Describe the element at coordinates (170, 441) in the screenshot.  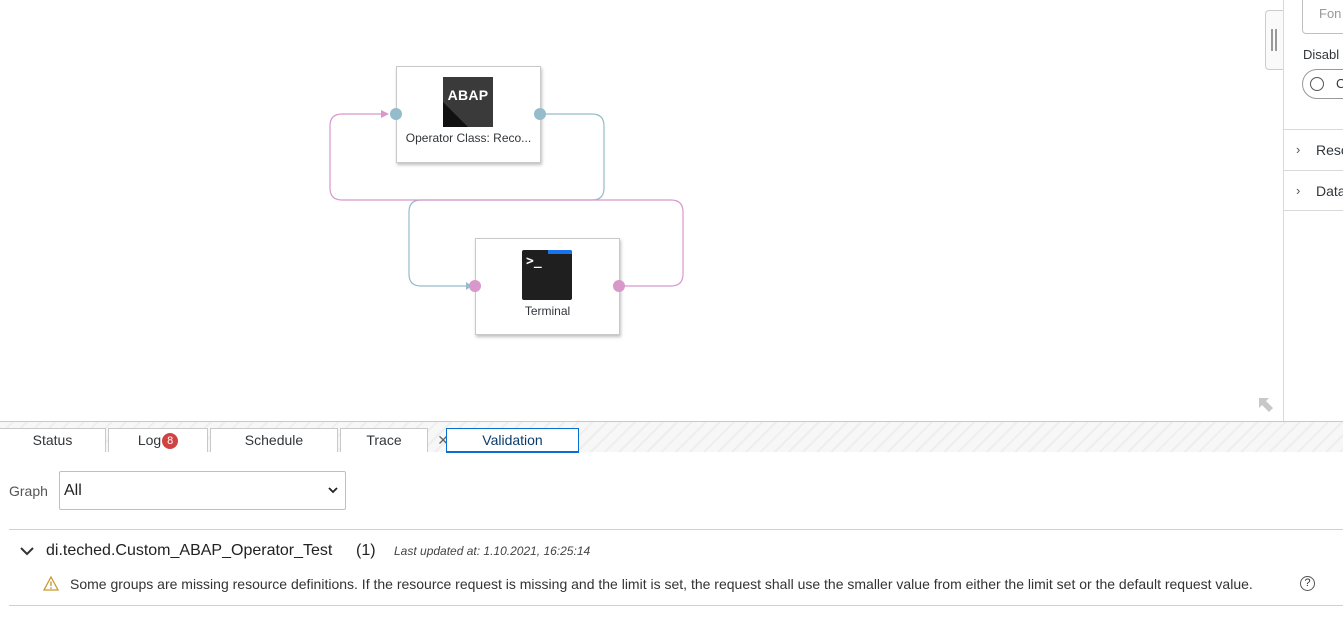
I see `log-count-badge: 8` at that location.